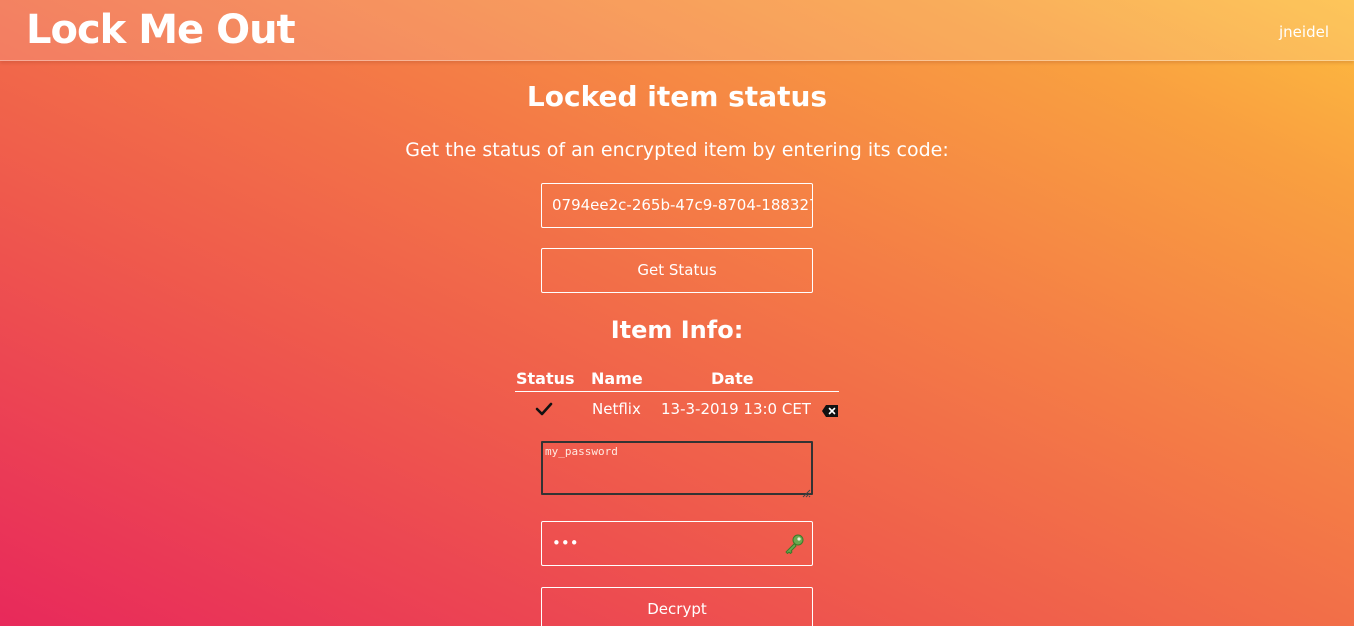  What do you see at coordinates (545, 378) in the screenshot?
I see `column-header-status: Status` at bounding box center [545, 378].